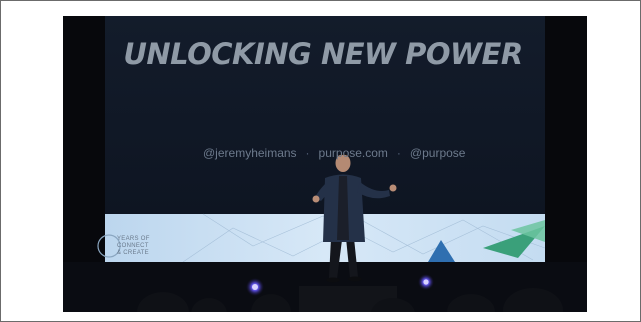  I want to click on handle-website: purpose.com, so click(353, 153).